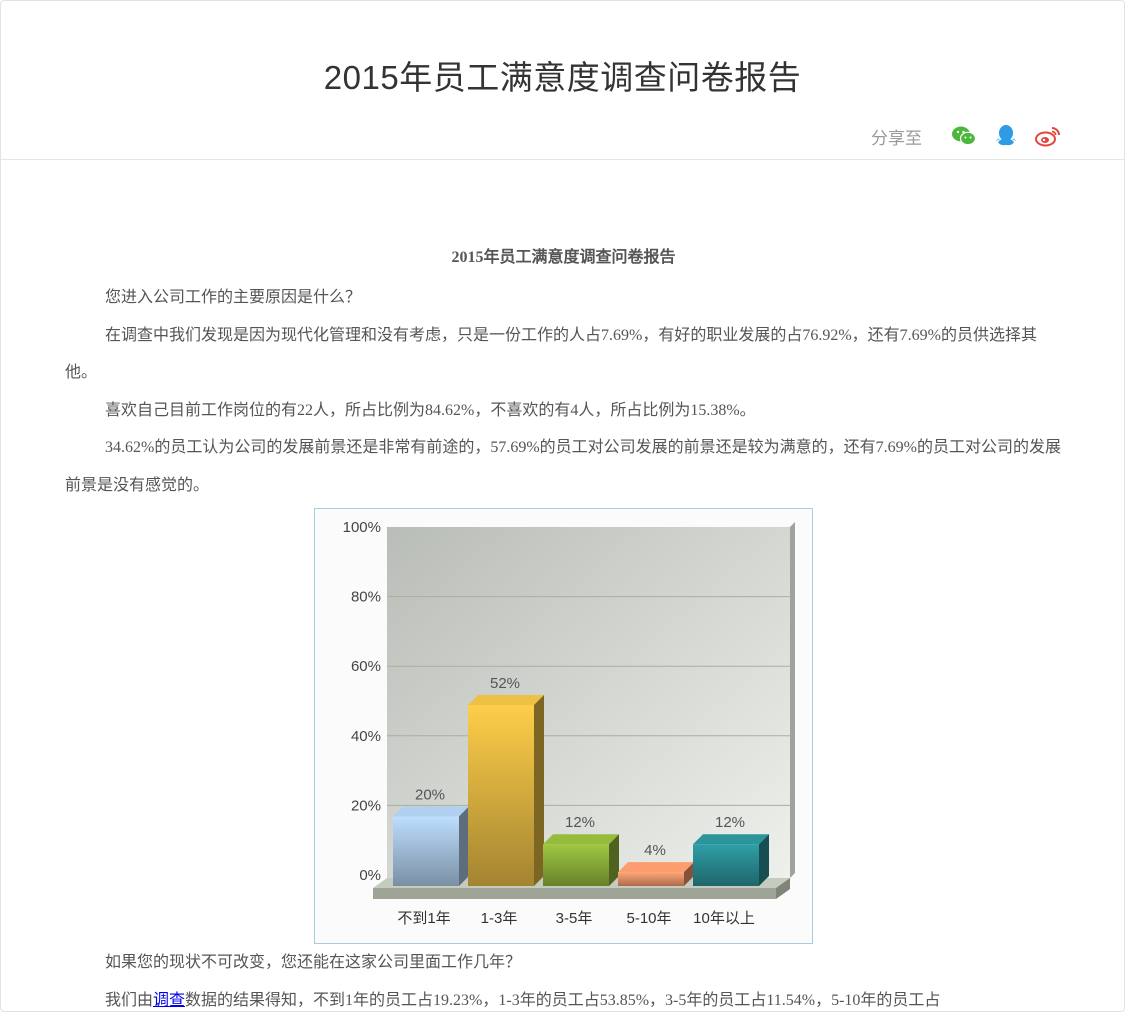 The width and height of the screenshot is (1125, 1019). What do you see at coordinates (655, 850) in the screenshot?
I see `bar-value-label: 4%` at bounding box center [655, 850].